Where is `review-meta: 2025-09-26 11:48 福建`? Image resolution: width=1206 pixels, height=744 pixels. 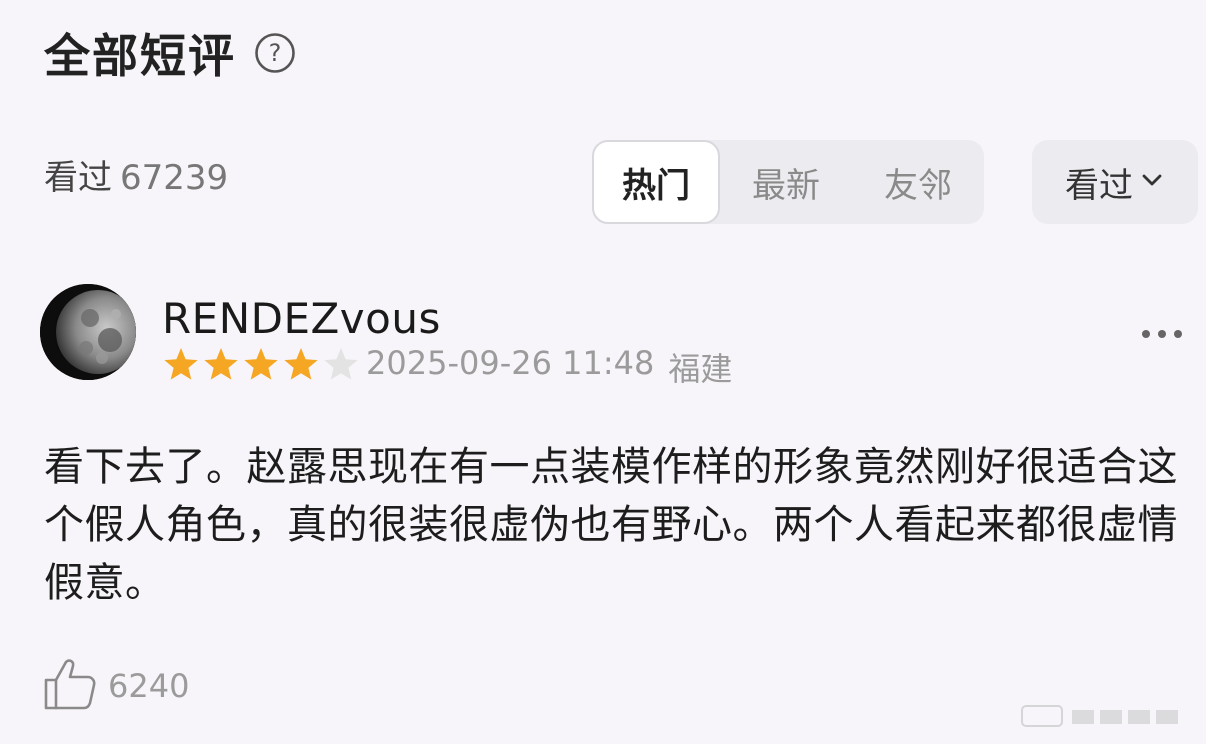
review-meta: 2025-09-26 11:48 福建 is located at coordinates (549, 367).